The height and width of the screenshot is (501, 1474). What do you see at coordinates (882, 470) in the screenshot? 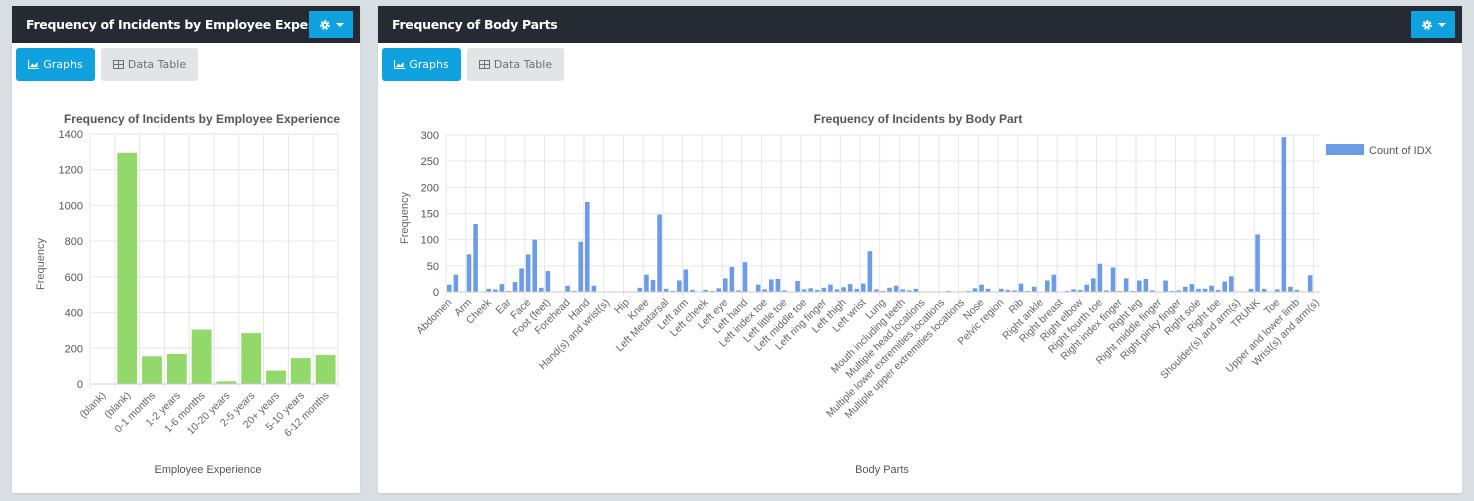
I see `x-axis-title: Body Parts` at bounding box center [882, 470].